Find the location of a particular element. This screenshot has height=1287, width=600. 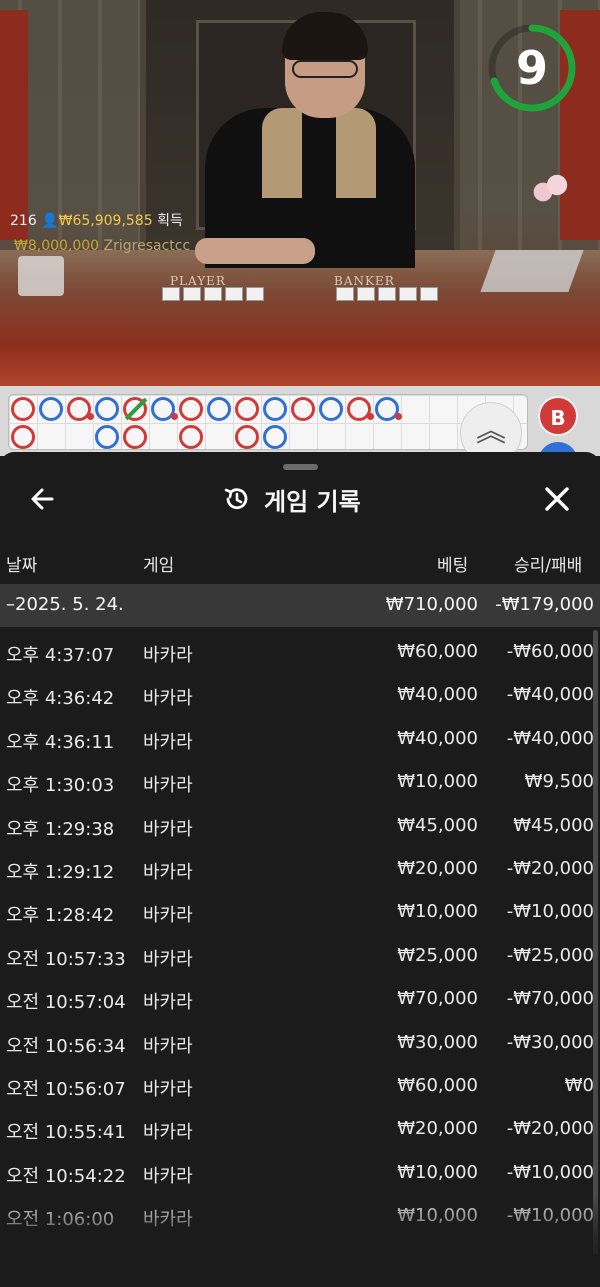

row-time: 오전 10:55:41 is located at coordinates (66, 1133).